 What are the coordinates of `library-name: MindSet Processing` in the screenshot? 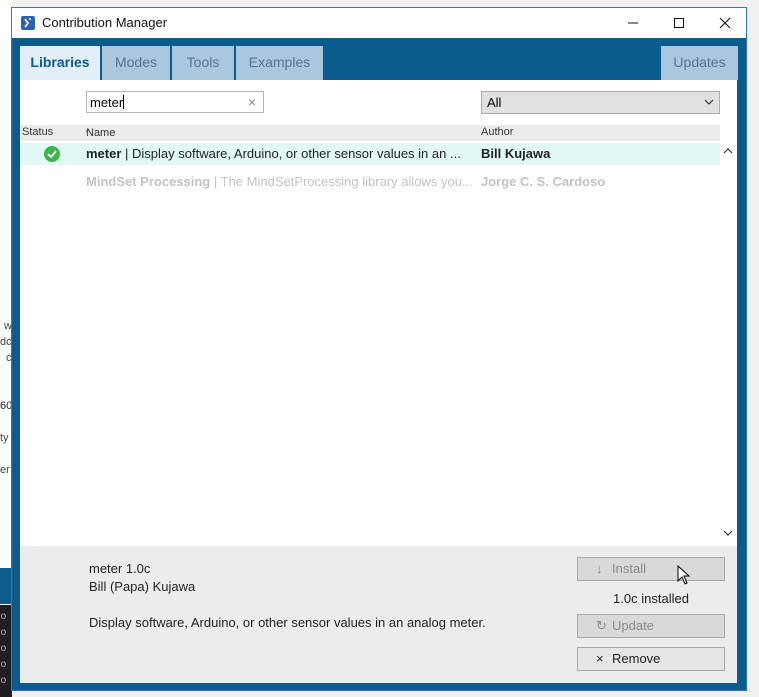 It's located at (148, 181).